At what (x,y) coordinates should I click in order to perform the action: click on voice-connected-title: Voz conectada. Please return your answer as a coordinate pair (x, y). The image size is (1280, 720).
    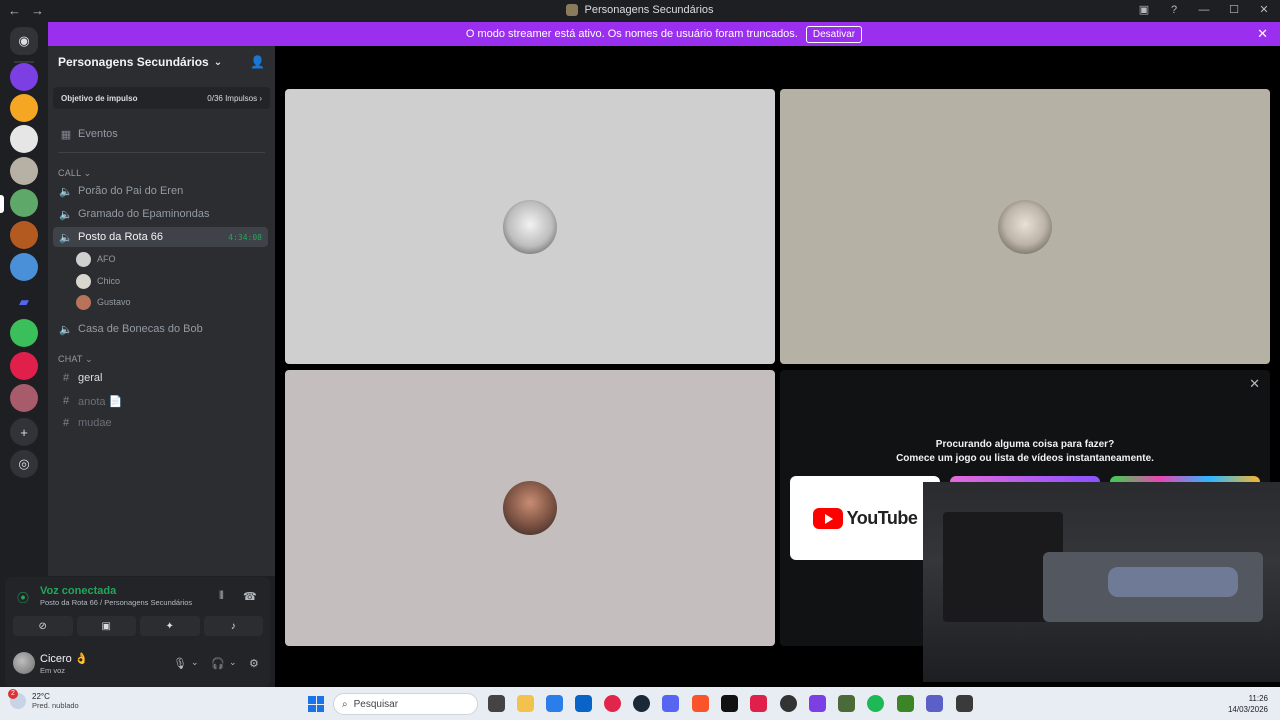
    Looking at the image, I should click on (78, 591).